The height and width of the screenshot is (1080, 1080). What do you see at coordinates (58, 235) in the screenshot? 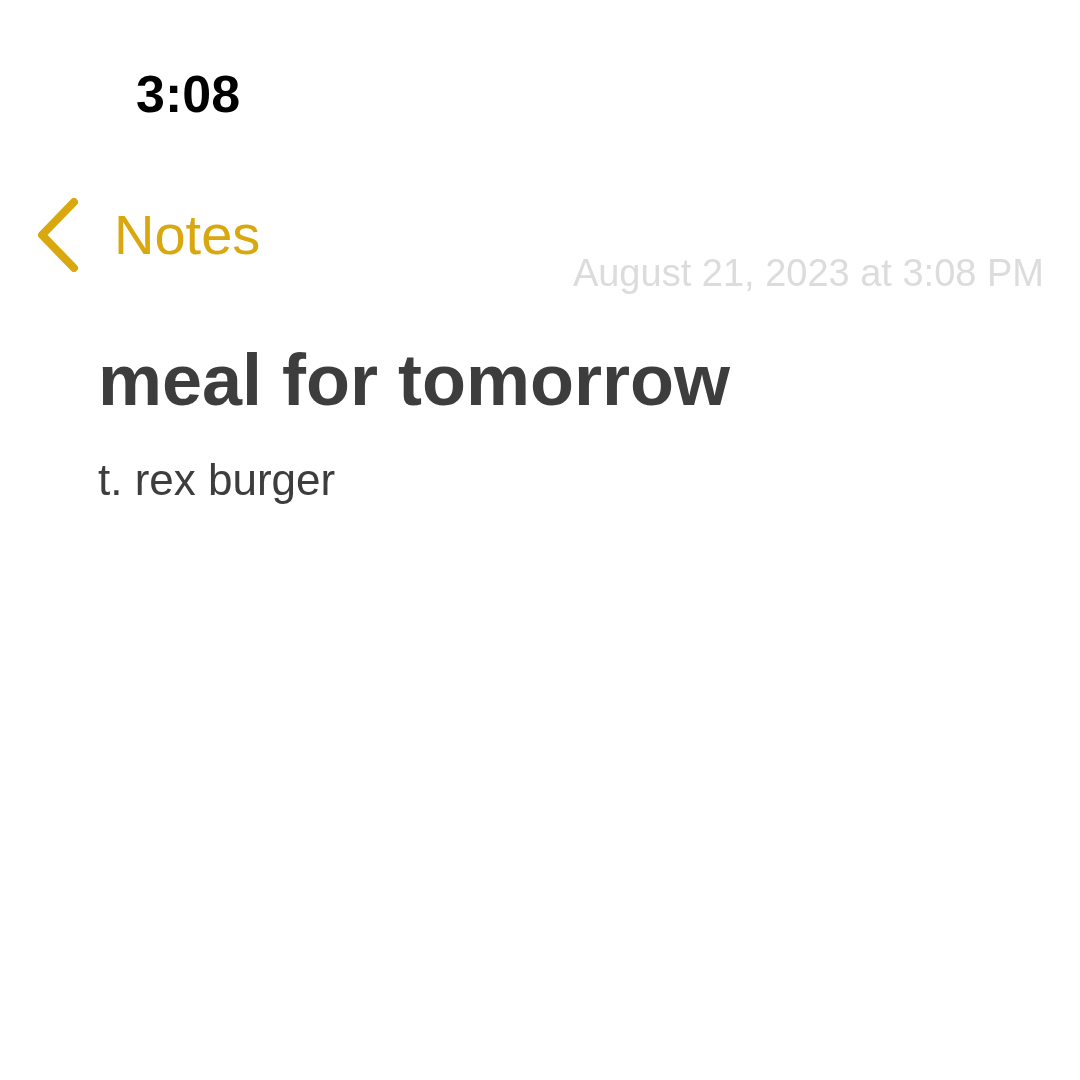
I see `back-chevron-icon` at bounding box center [58, 235].